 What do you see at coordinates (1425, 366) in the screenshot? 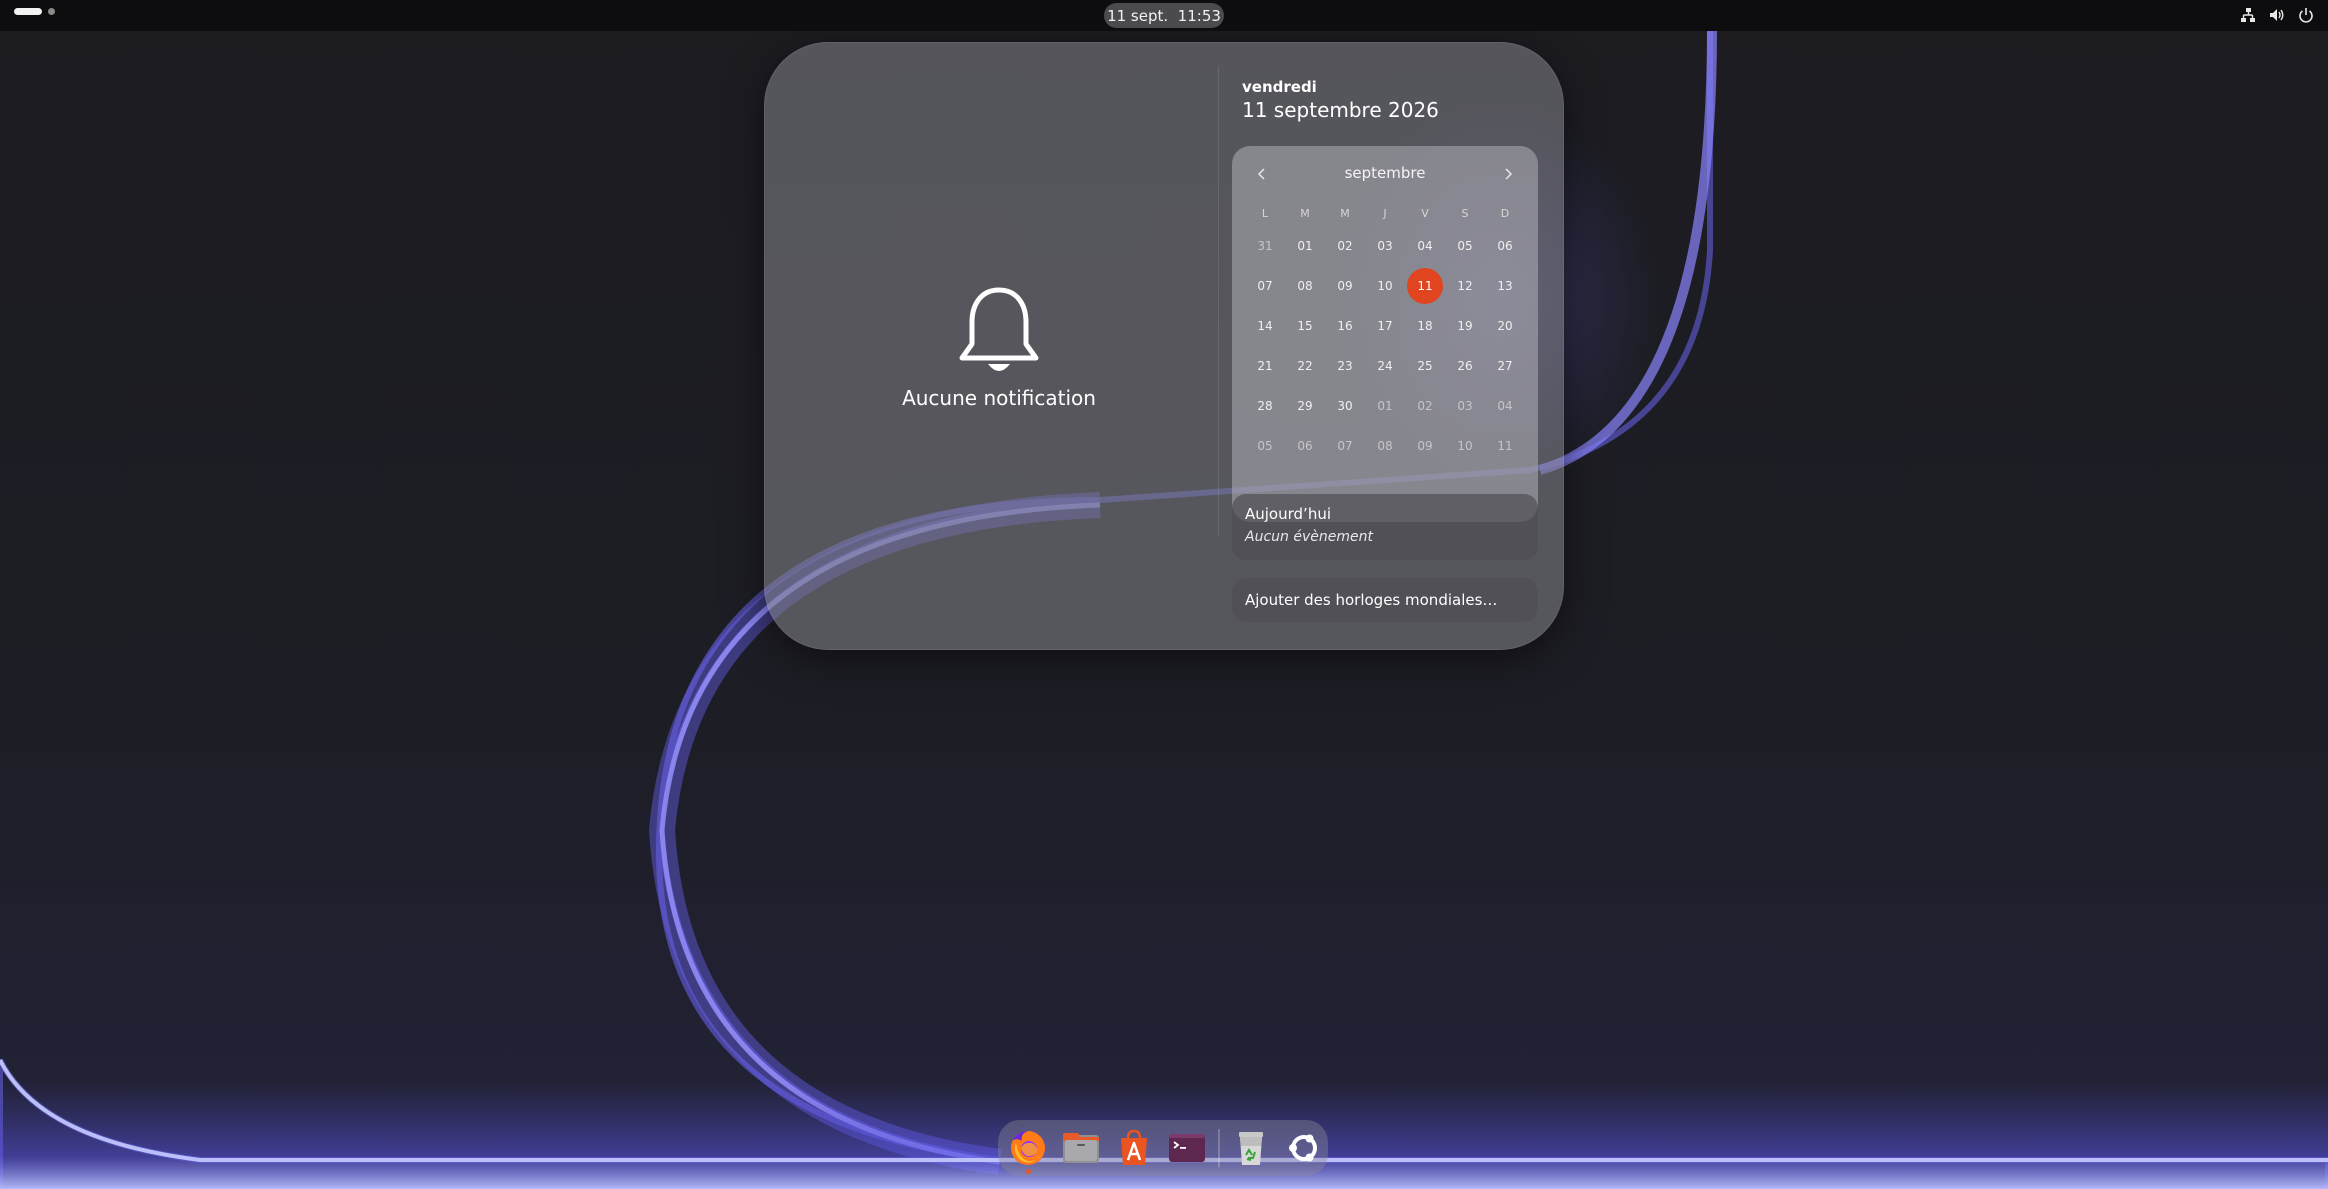
I see `calendar-day: 25` at bounding box center [1425, 366].